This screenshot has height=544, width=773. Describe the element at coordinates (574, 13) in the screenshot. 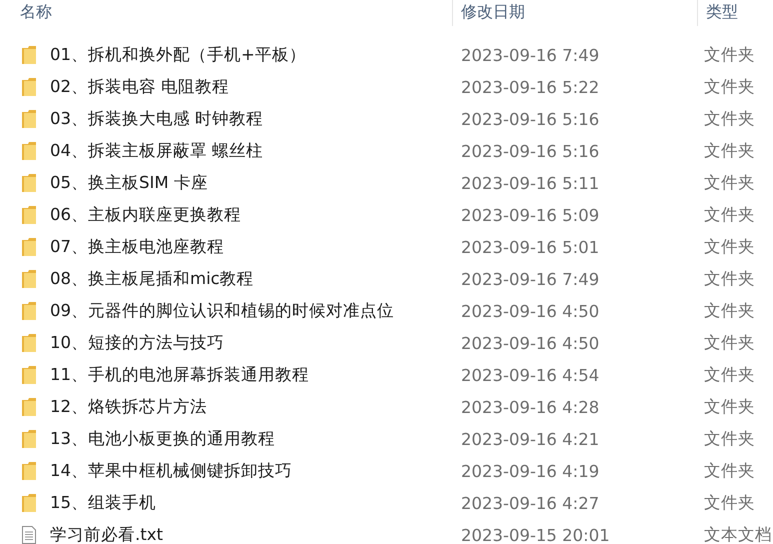

I see `column-header: 修改日期` at that location.